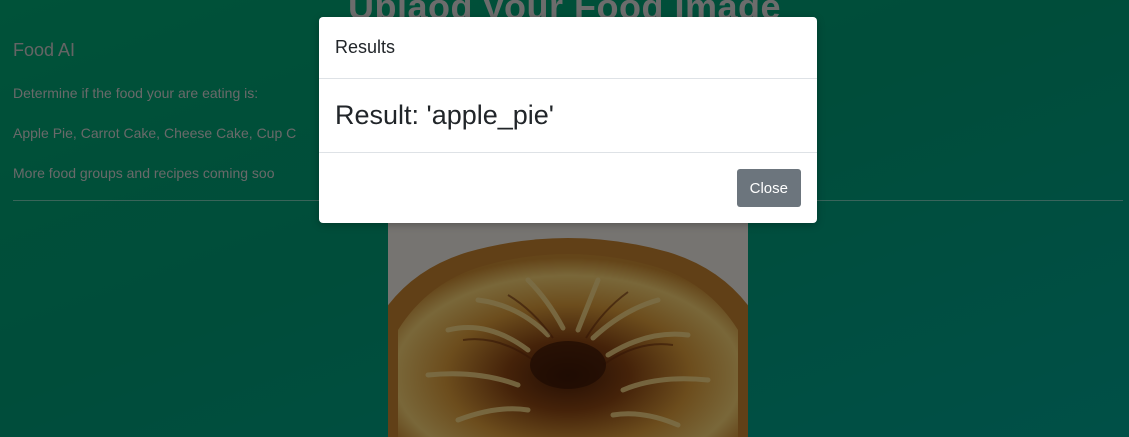 The image size is (1129, 437). Describe the element at coordinates (768, 188) in the screenshot. I see `close-button: Close` at that location.